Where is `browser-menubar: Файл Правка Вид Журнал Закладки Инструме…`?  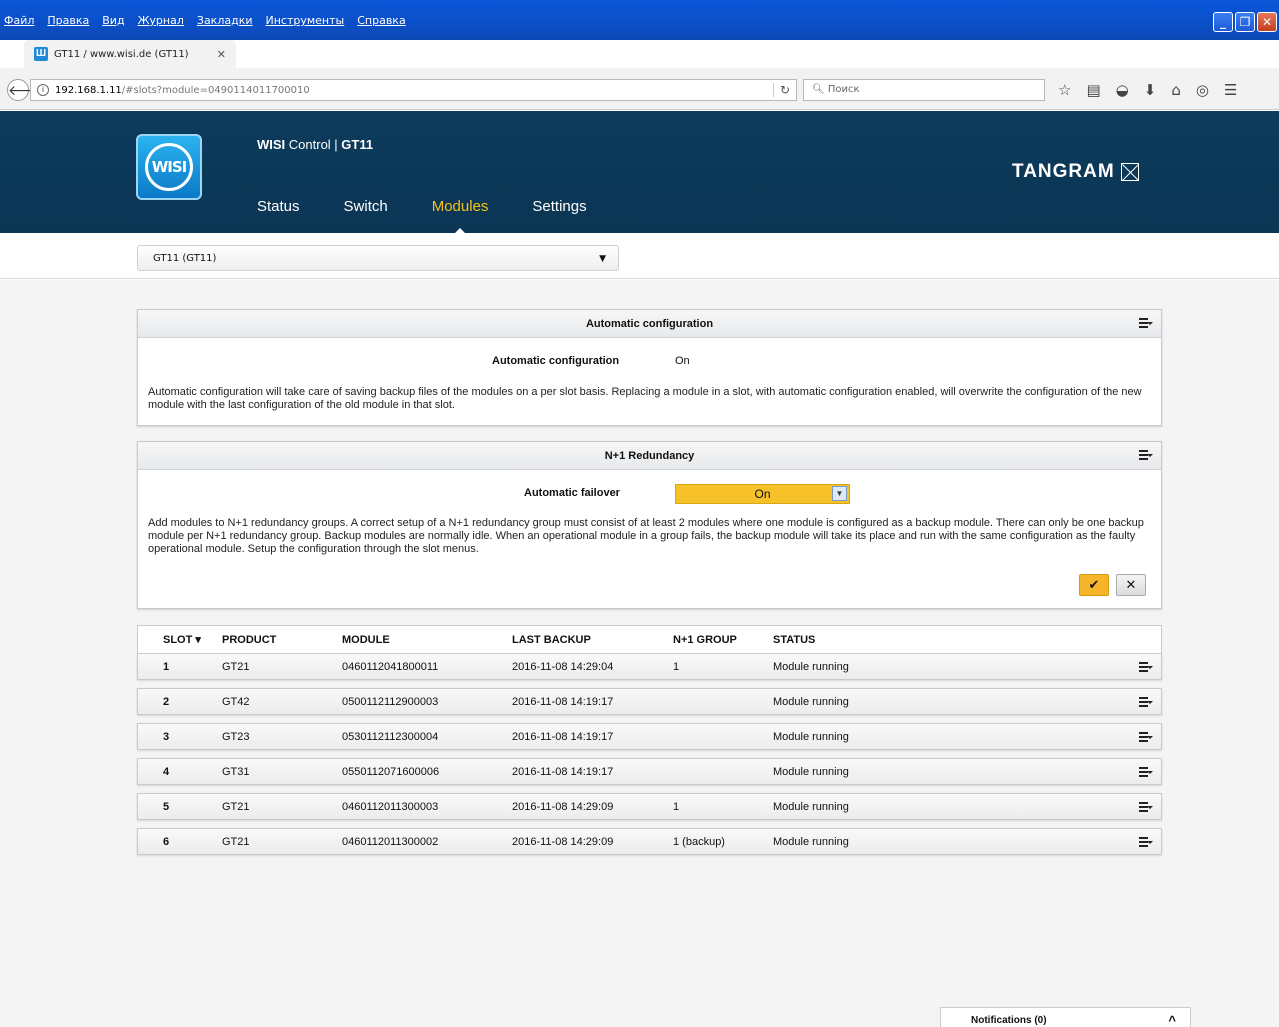 browser-menubar: Файл Правка Вид Журнал Закладки Инструме… is located at coordinates (205, 20).